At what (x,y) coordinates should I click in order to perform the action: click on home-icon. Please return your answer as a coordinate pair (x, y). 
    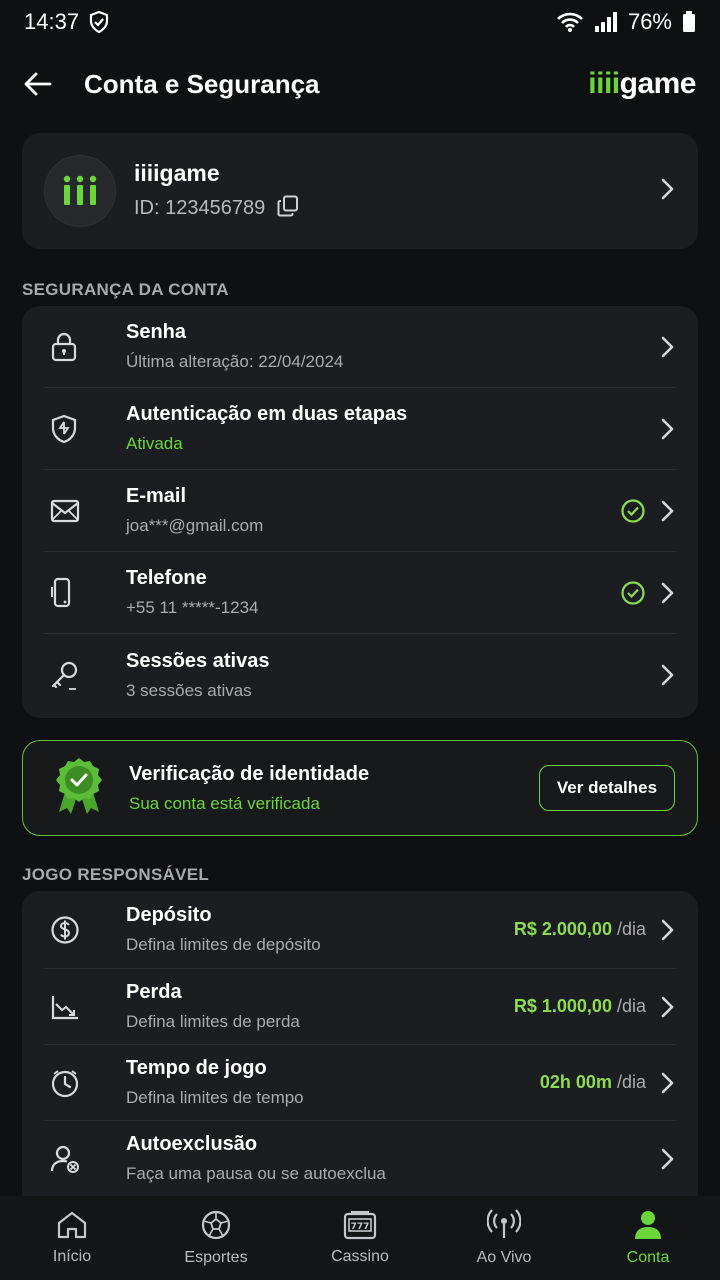
    Looking at the image, I should click on (72, 1225).